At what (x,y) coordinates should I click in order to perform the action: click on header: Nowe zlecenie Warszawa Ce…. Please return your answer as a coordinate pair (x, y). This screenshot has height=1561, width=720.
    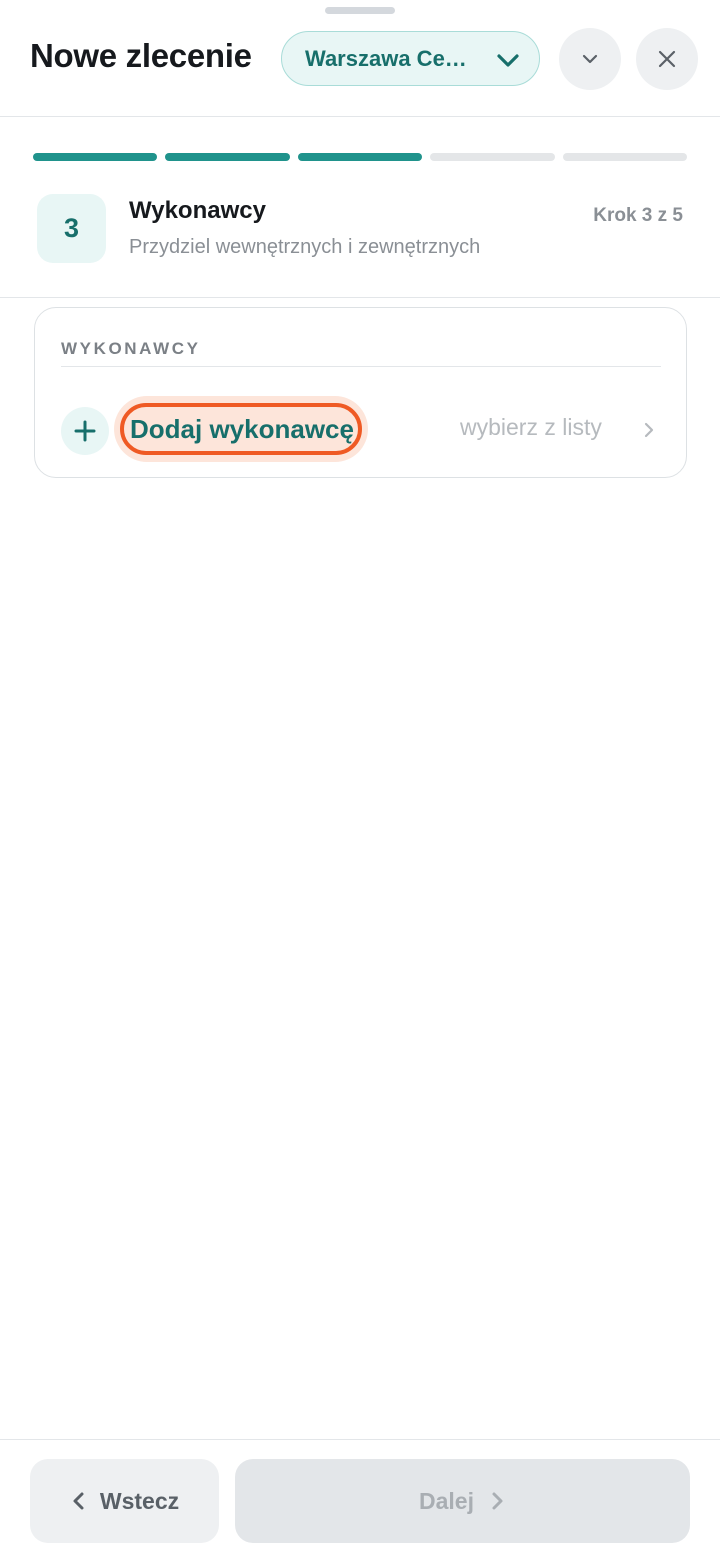
    Looking at the image, I should click on (360, 58).